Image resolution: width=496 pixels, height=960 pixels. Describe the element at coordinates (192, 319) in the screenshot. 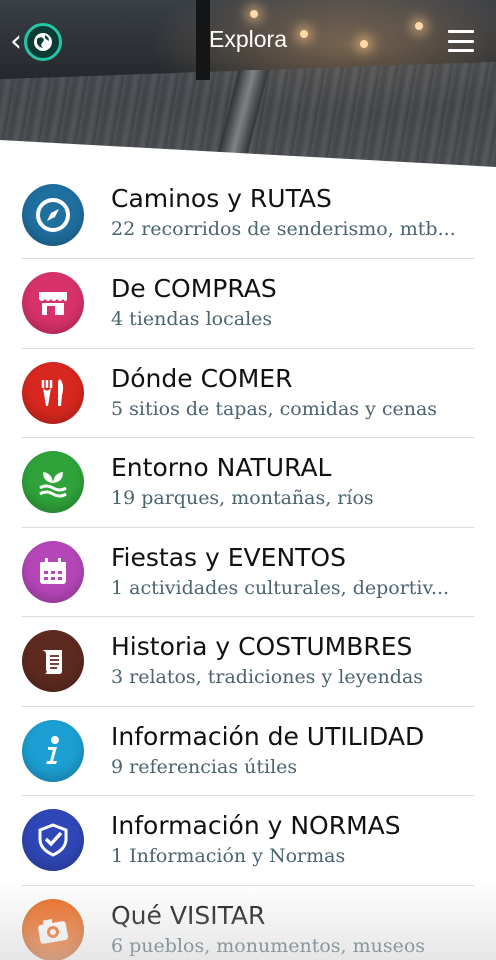

I see `item-subtitle: 4 tiendas locales` at that location.